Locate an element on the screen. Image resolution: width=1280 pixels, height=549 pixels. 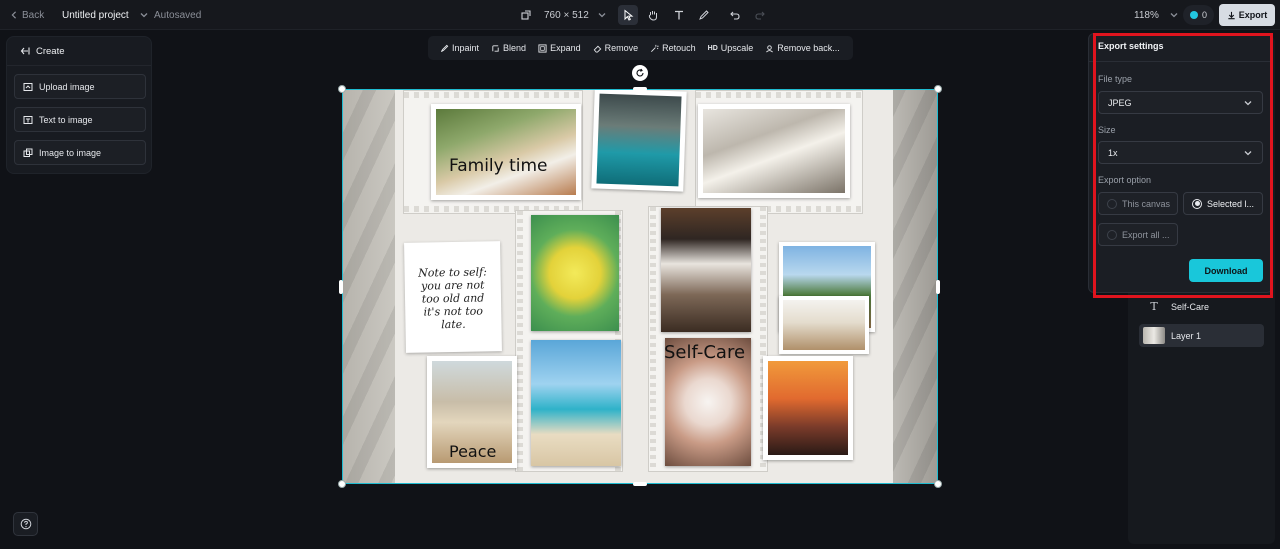
create-panel-header: Create is located at coordinates (79, 51).